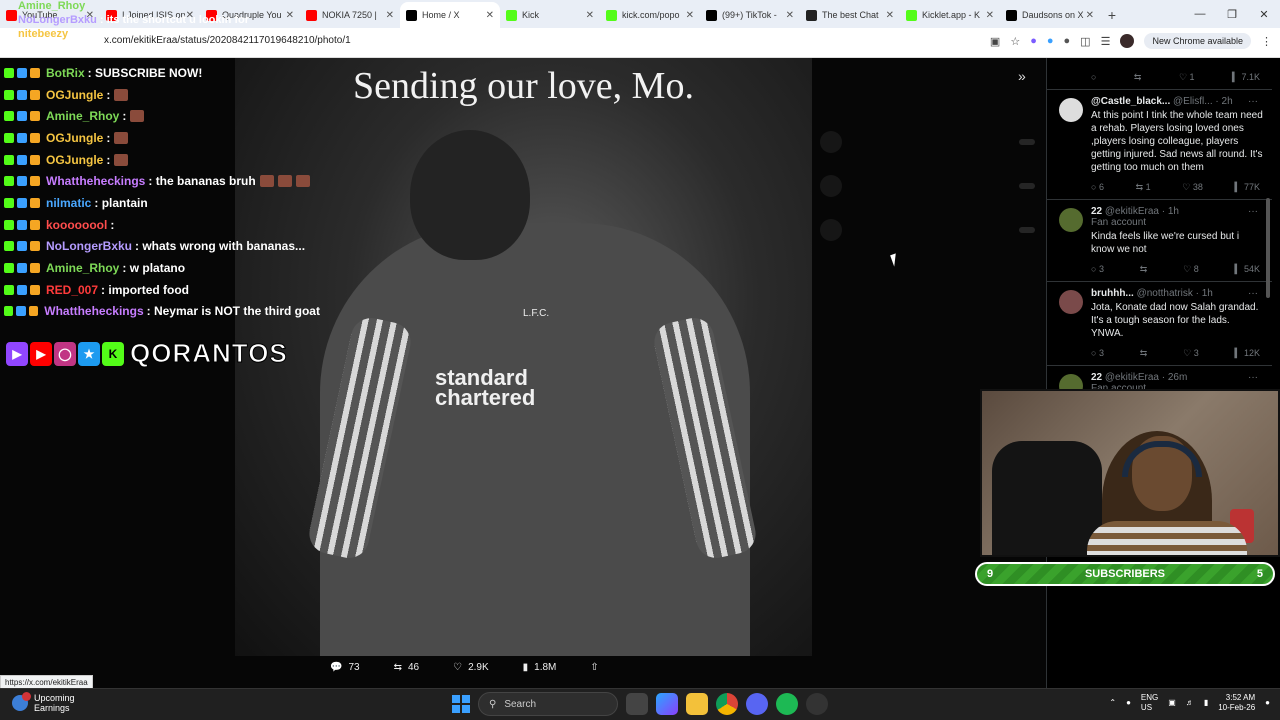 This screenshot has height=720, width=1280. I want to click on discord-icon, so click(757, 704).